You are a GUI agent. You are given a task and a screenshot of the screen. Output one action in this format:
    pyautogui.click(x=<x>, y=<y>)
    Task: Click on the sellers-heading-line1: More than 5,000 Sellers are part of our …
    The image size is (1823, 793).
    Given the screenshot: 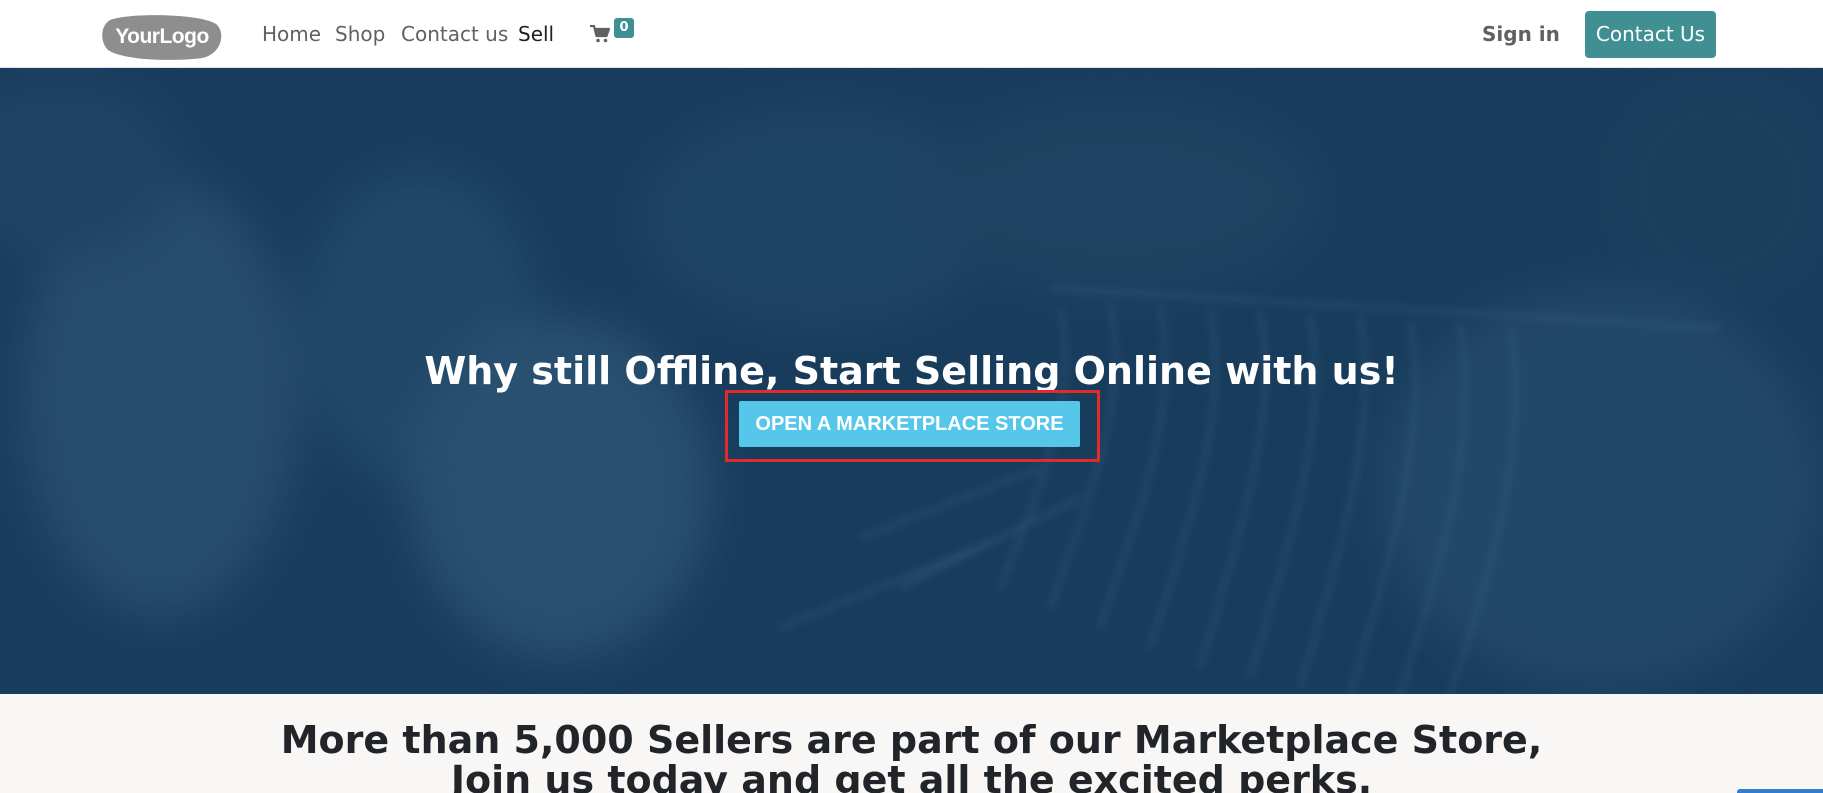 What is the action you would take?
    pyautogui.click(x=911, y=740)
    